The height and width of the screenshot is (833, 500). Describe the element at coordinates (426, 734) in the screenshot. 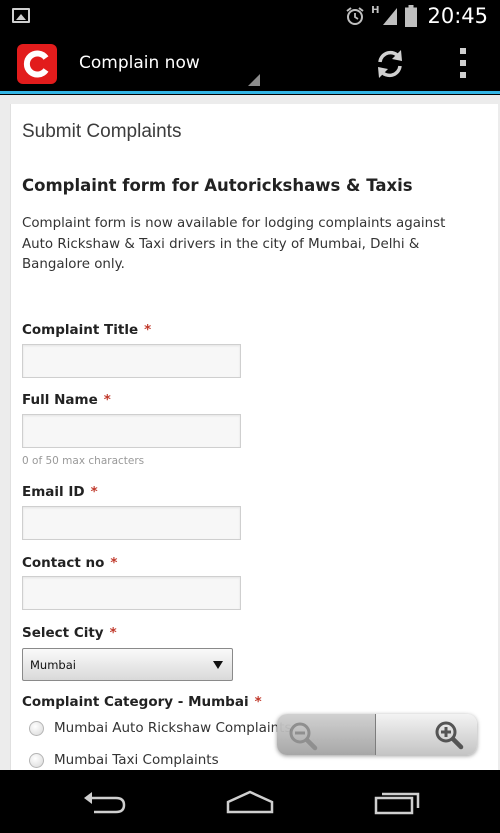

I see `zoom-in-button` at that location.